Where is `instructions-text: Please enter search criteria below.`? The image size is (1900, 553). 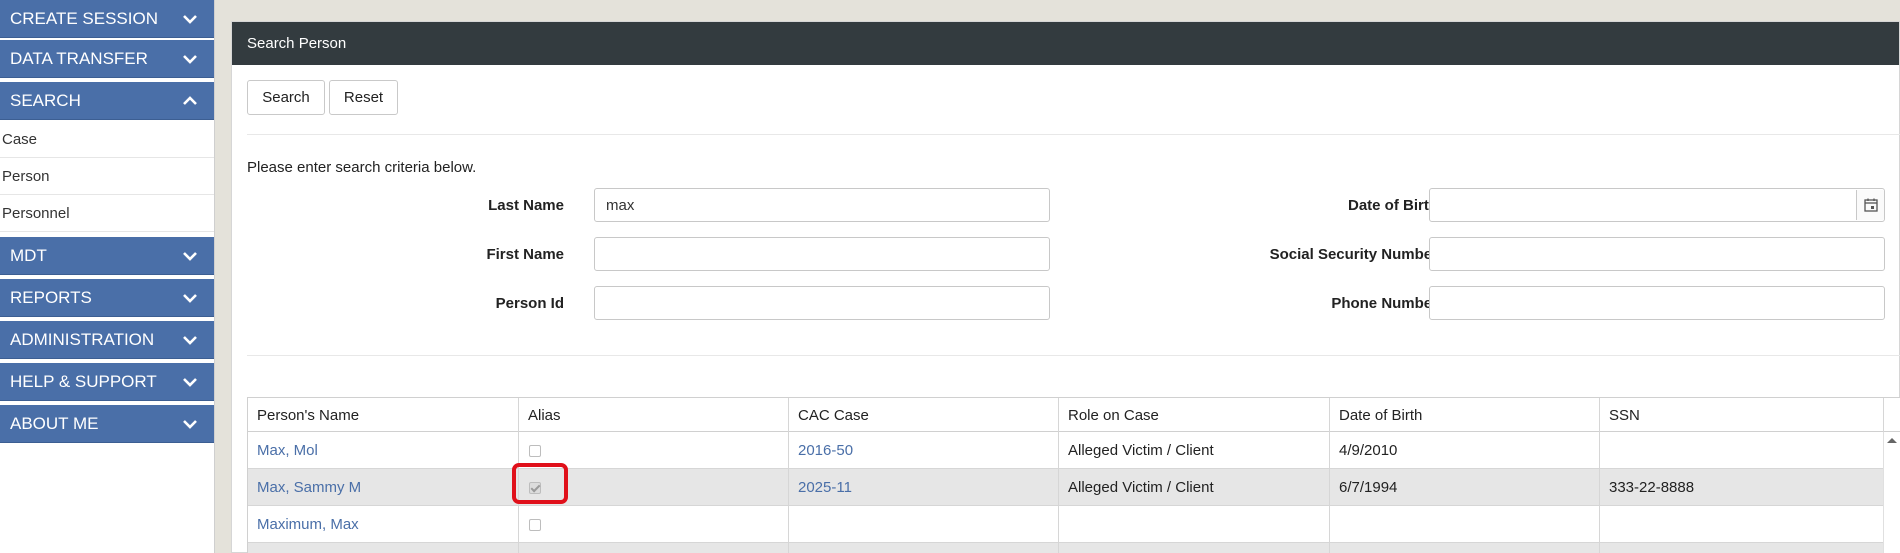 instructions-text: Please enter search criteria below. is located at coordinates (362, 167).